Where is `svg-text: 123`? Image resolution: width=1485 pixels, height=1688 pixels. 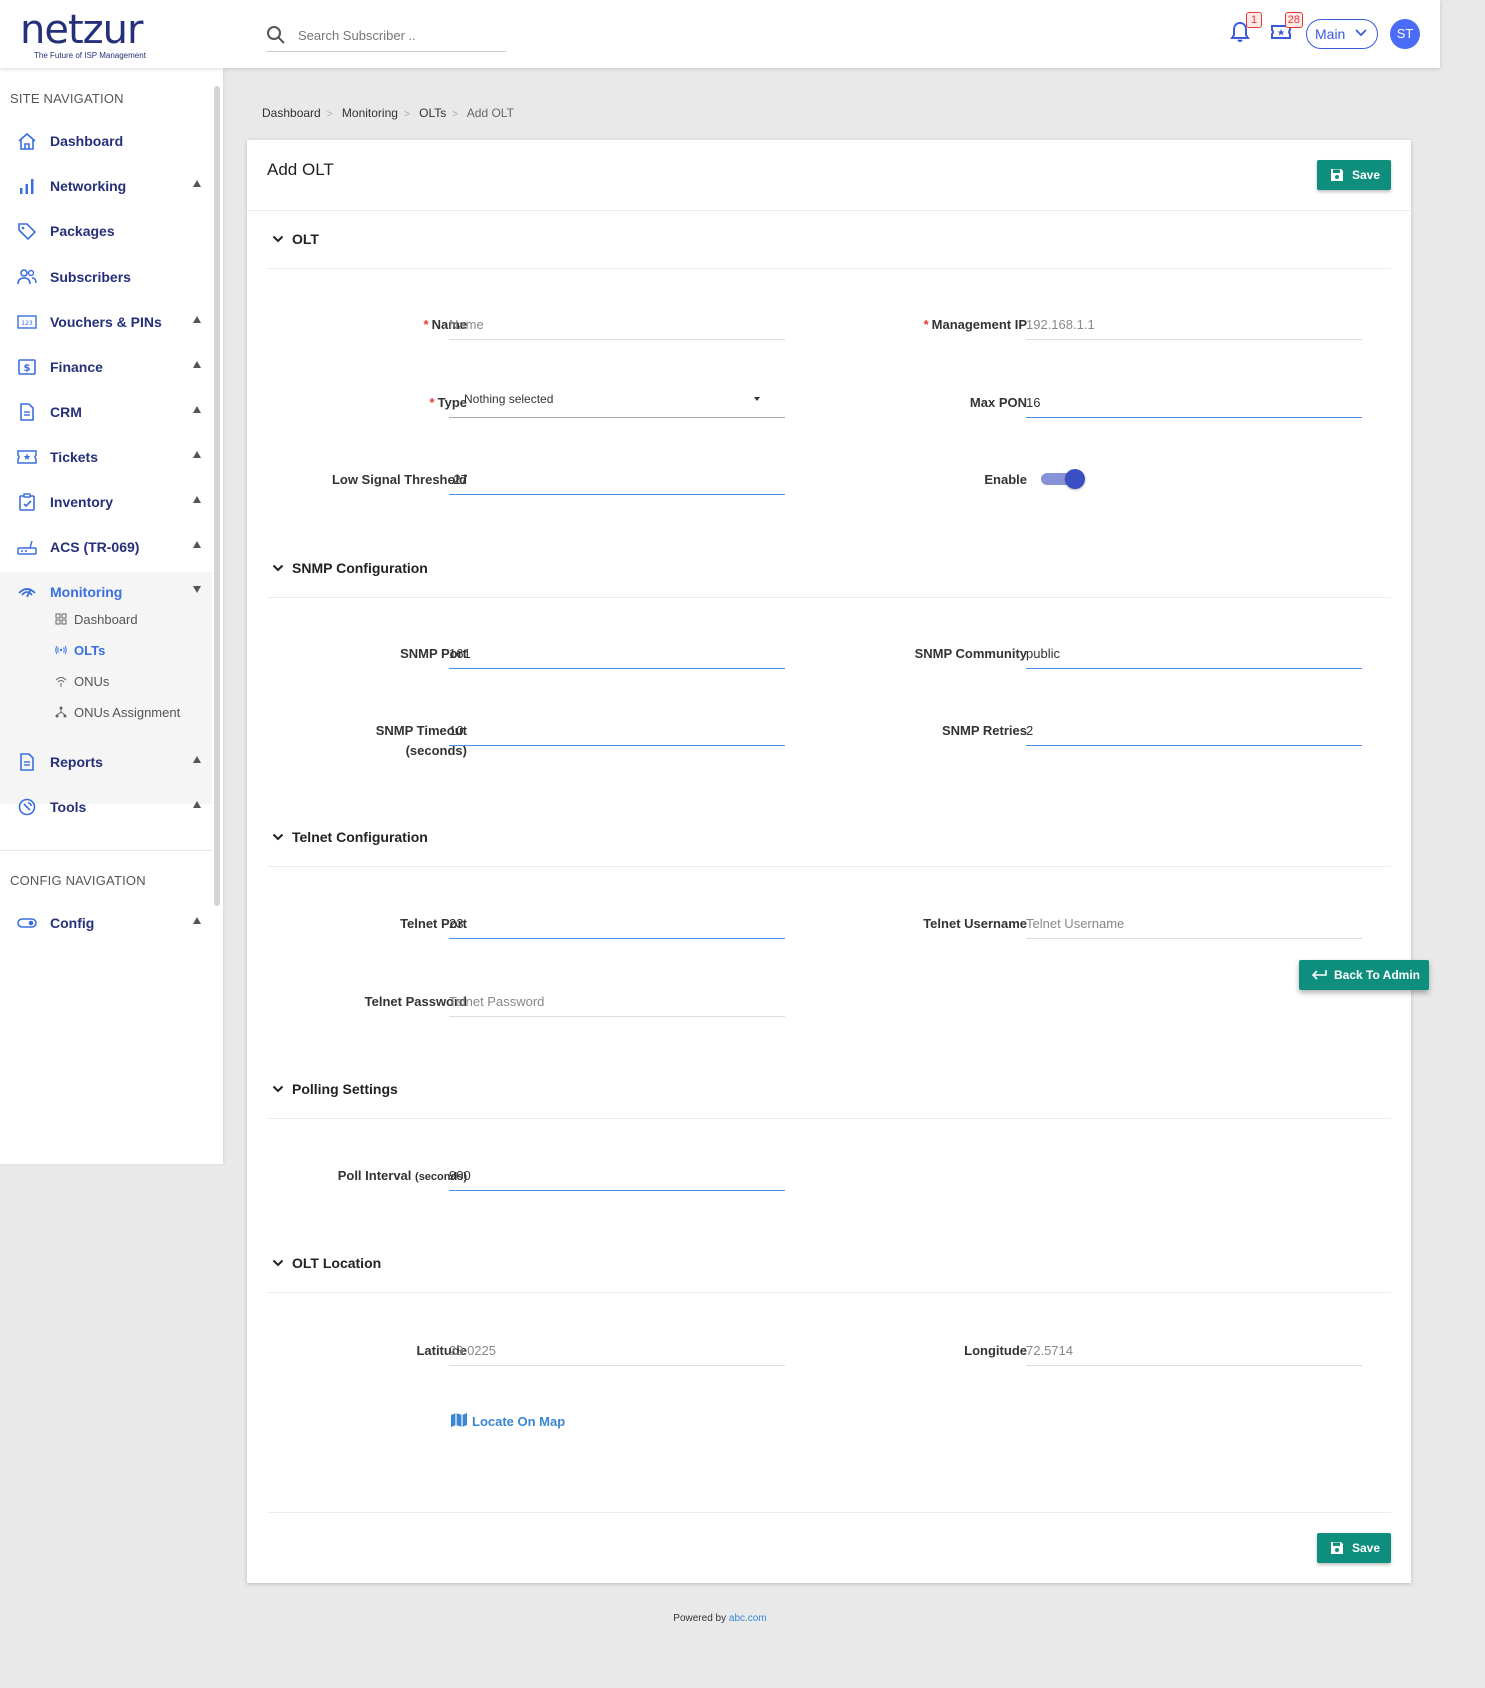
svg-text: 123 is located at coordinates (27, 323).